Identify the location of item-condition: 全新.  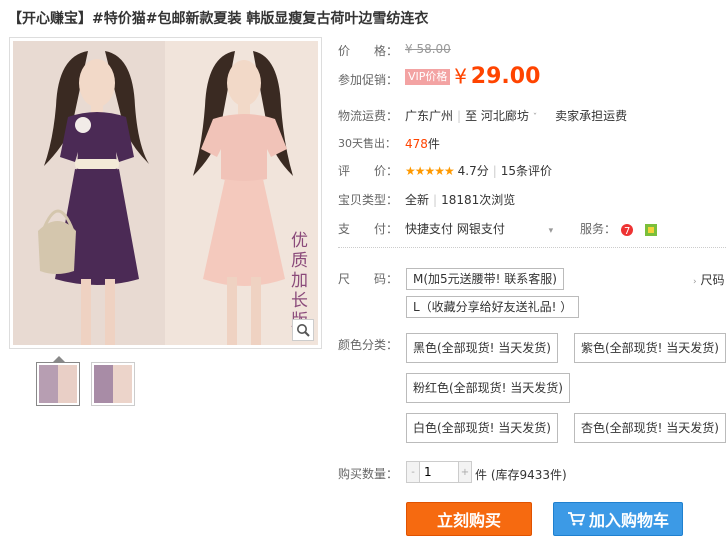
(417, 200).